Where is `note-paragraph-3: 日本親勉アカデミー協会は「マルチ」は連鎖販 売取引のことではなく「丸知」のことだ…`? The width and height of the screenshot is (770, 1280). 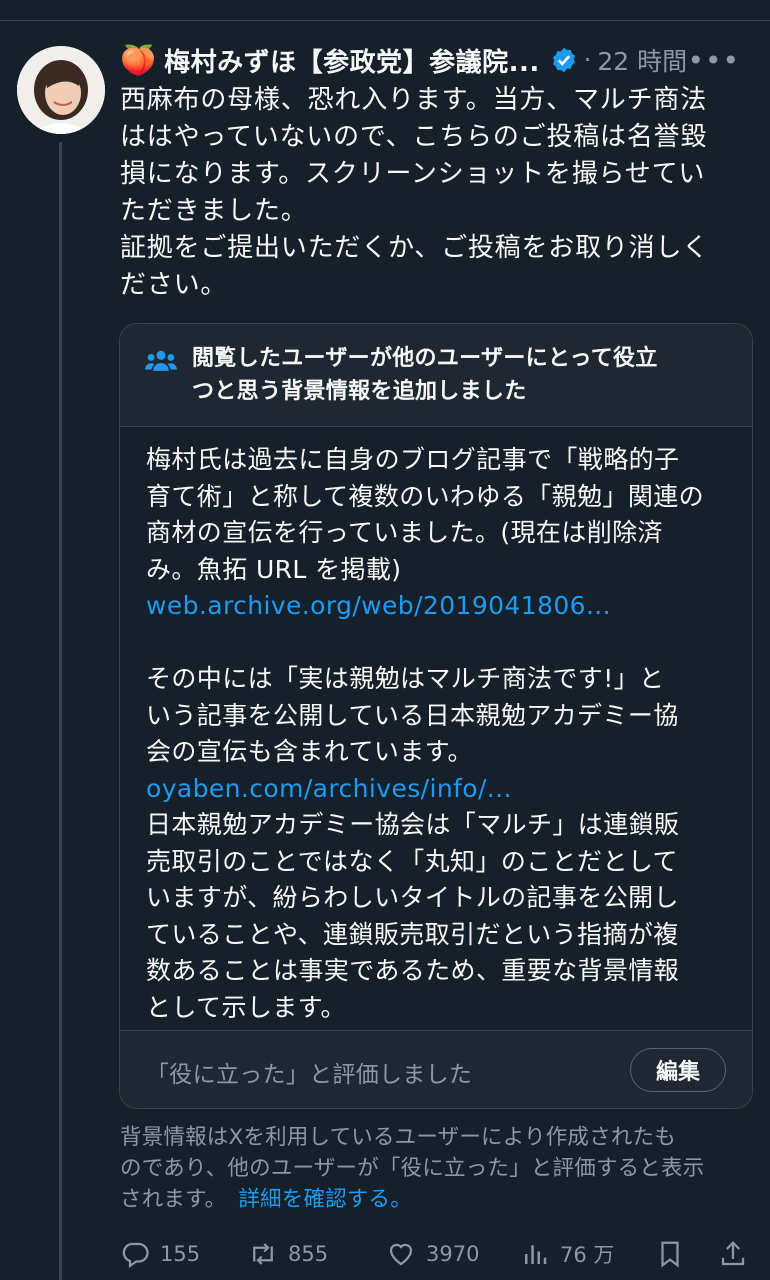 note-paragraph-3: 日本親勉アカデミー協会は「マルチ」は連鎖販 売取引のことではなく「丸知」のことだ… is located at coordinates (413, 916).